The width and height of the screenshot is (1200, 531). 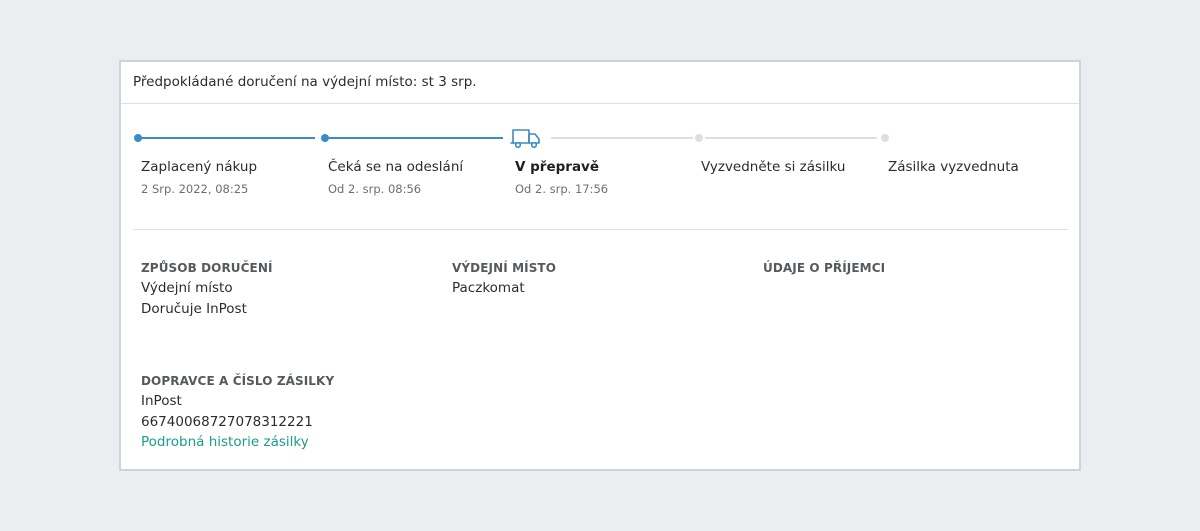 I want to click on step-pickup-ready: Vyzvedněte si zásilku, so click(x=794, y=167).